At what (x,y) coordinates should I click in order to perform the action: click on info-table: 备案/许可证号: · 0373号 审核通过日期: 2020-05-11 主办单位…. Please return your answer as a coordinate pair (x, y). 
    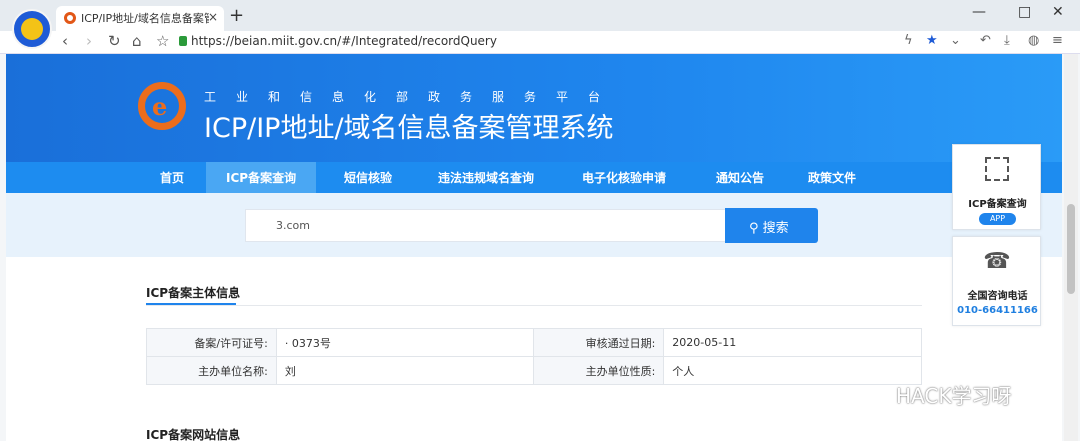
    Looking at the image, I should click on (534, 356).